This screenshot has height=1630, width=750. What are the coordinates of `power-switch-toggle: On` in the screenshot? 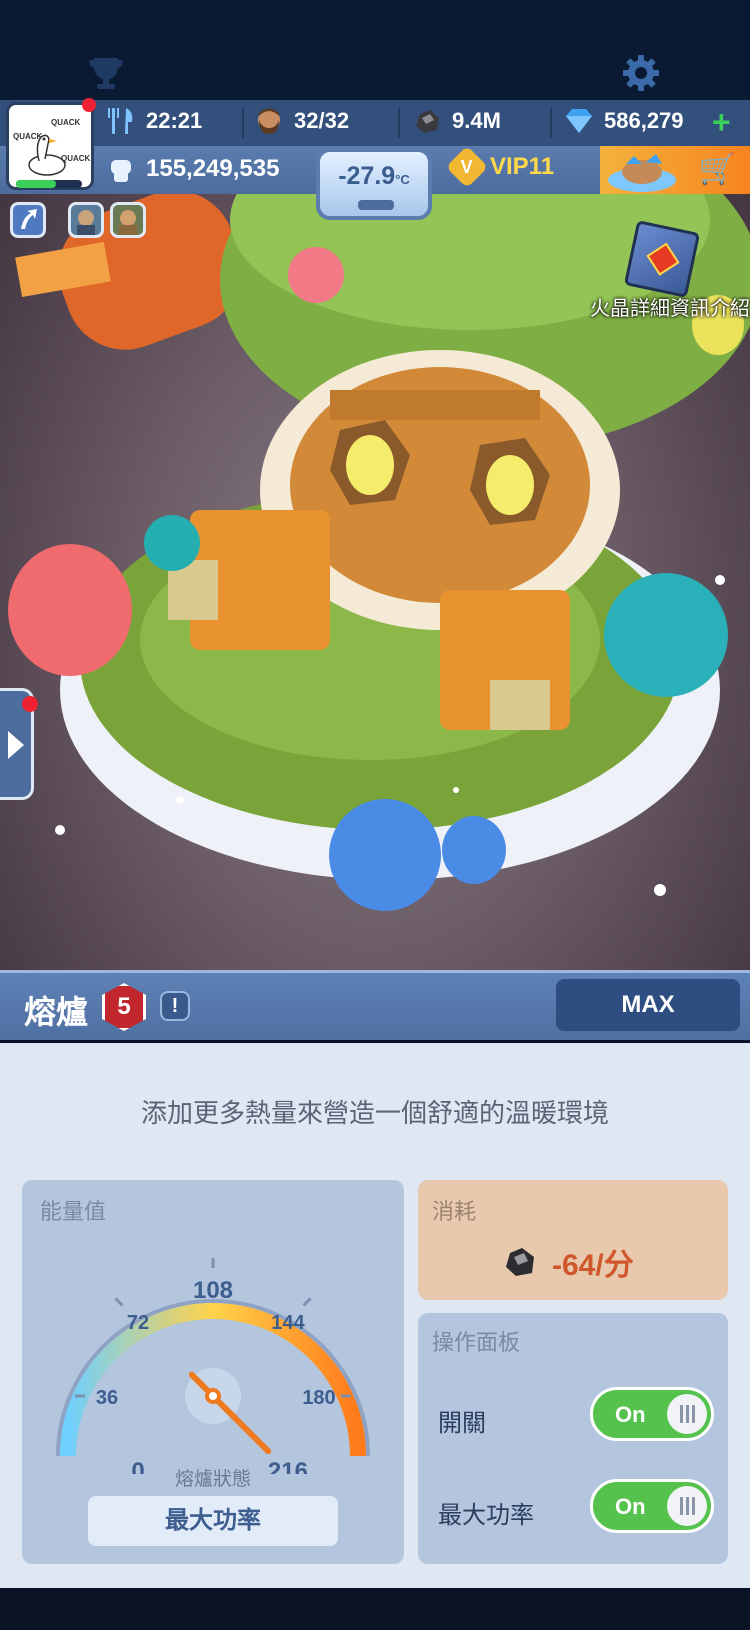 It's located at (652, 1414).